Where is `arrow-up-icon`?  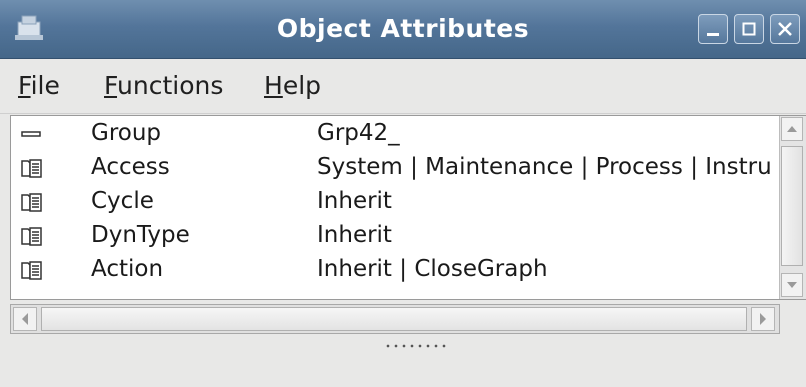
arrow-up-icon is located at coordinates (792, 129).